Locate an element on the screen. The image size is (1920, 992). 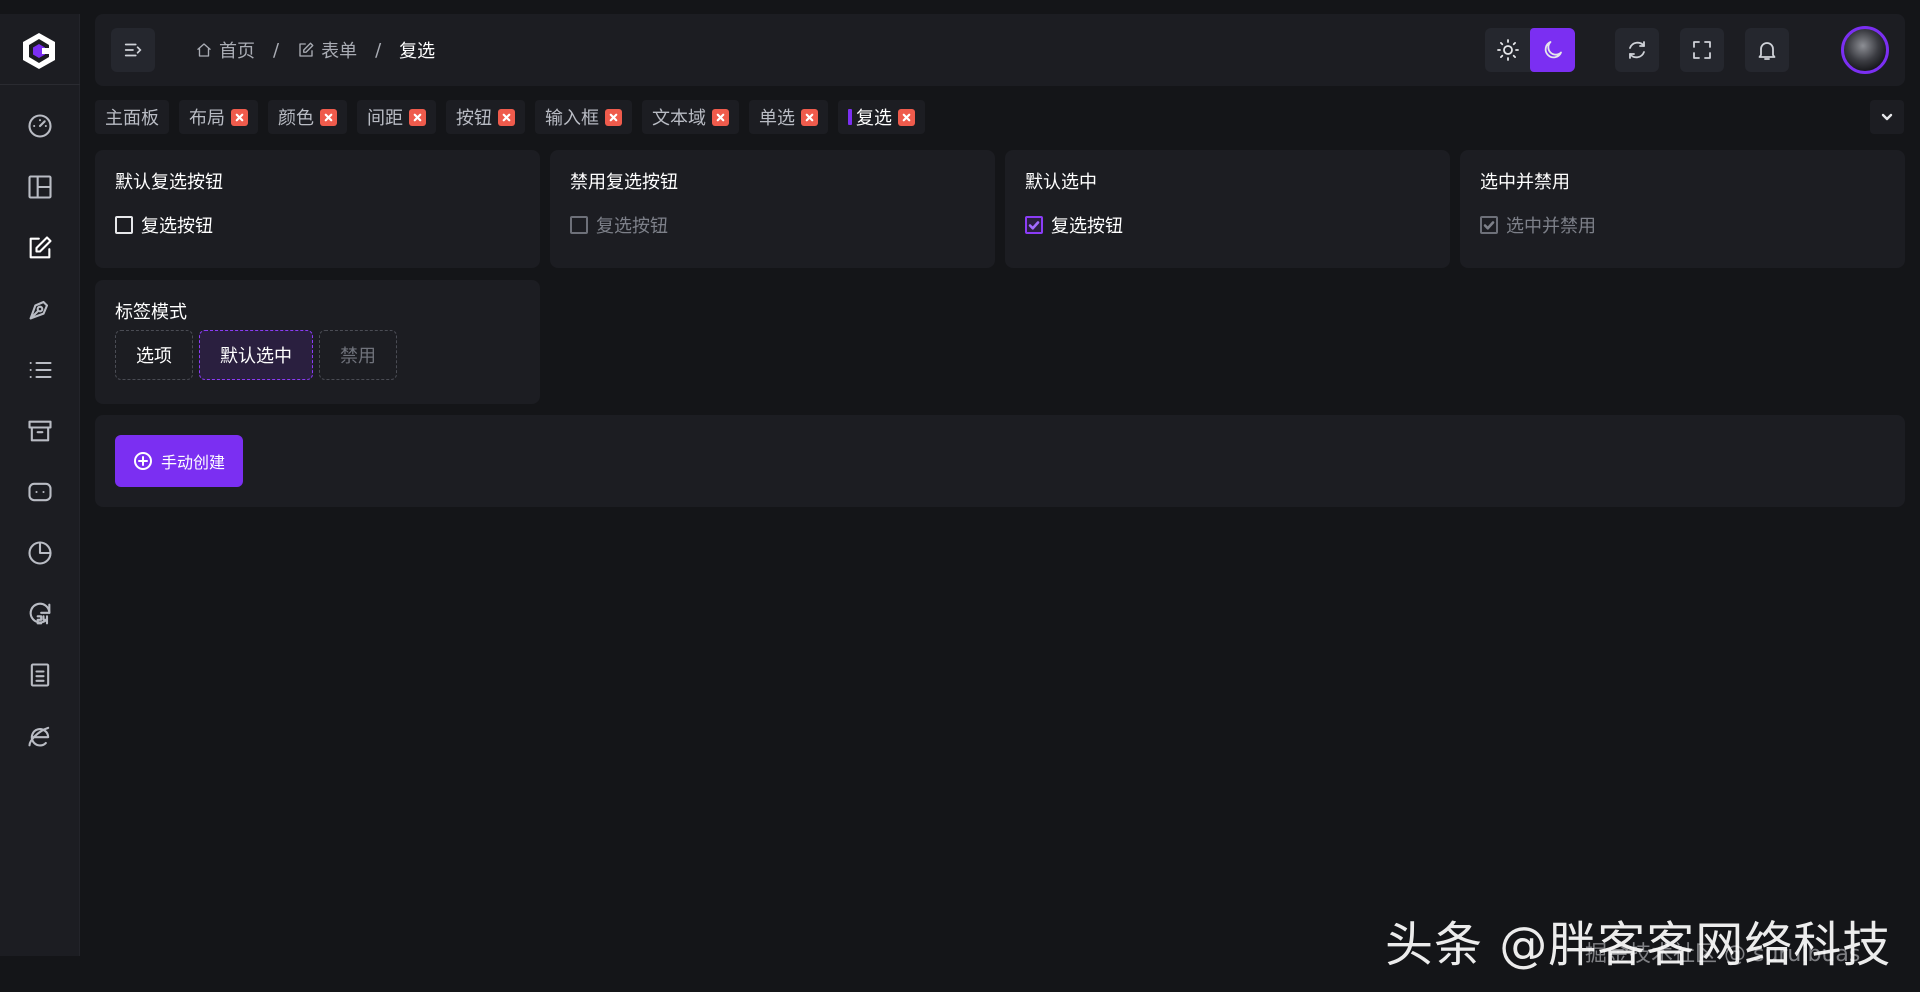
card-title: 选中并禁用 is located at coordinates (1525, 182).